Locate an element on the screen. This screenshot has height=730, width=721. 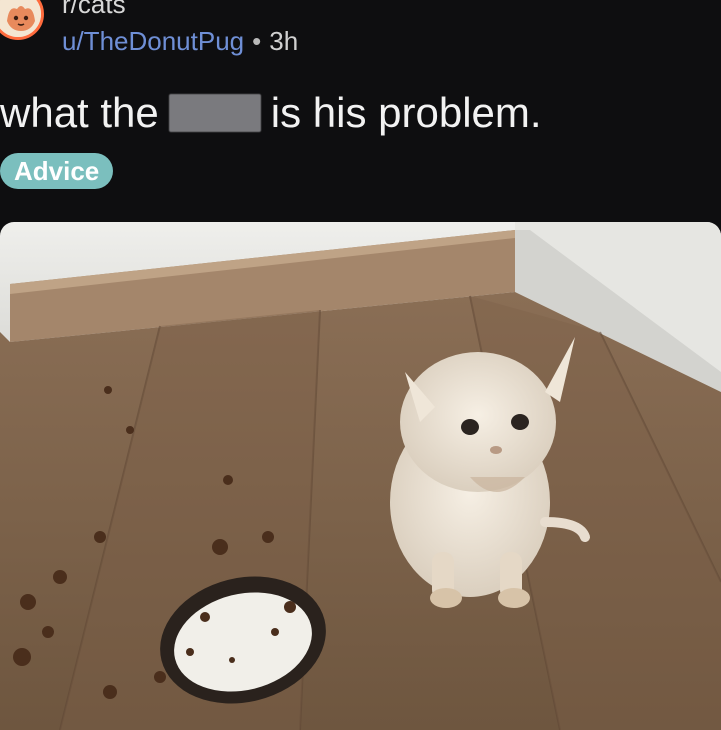
subreddit-name: r/cats is located at coordinates (94, 8).